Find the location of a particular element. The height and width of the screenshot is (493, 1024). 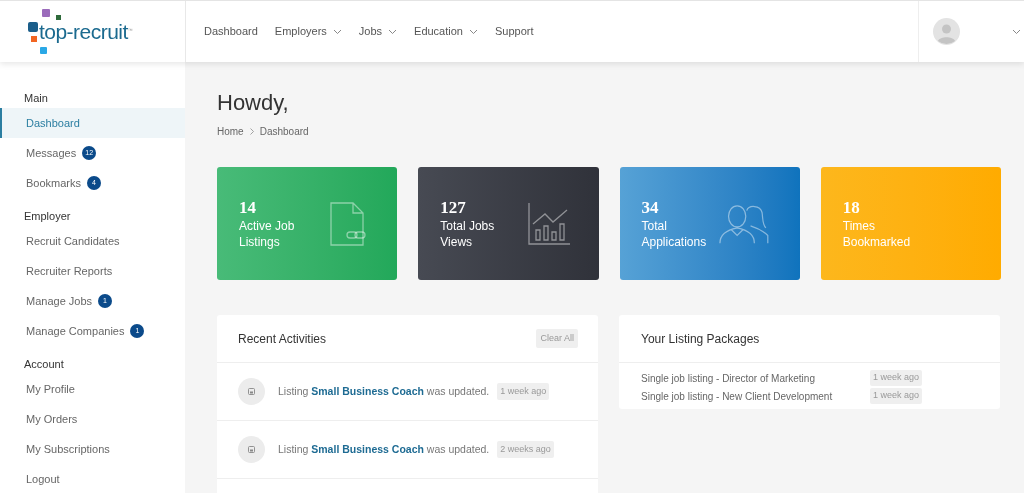

package-name: Single job listing - New Client Development is located at coordinates (737, 396).